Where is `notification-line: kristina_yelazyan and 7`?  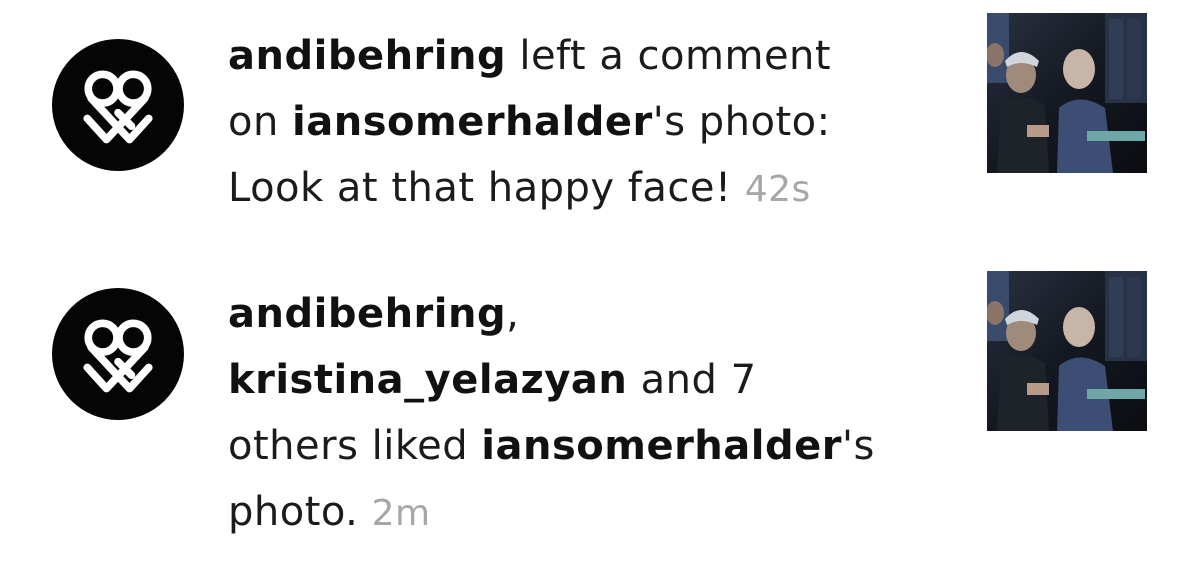 notification-line: kristina_yelazyan and 7 is located at coordinates (593, 380).